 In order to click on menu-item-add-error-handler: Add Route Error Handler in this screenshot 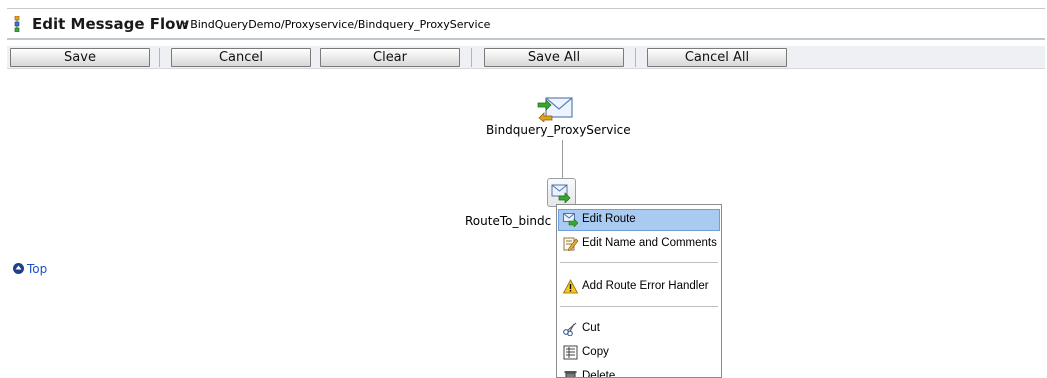, I will do `click(639, 287)`.